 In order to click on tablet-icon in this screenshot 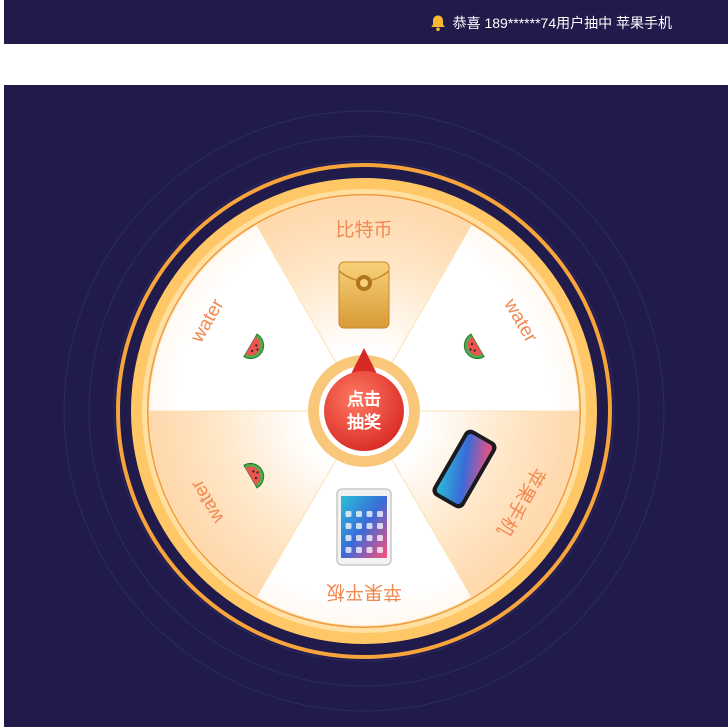, I will do `click(364, 527)`.